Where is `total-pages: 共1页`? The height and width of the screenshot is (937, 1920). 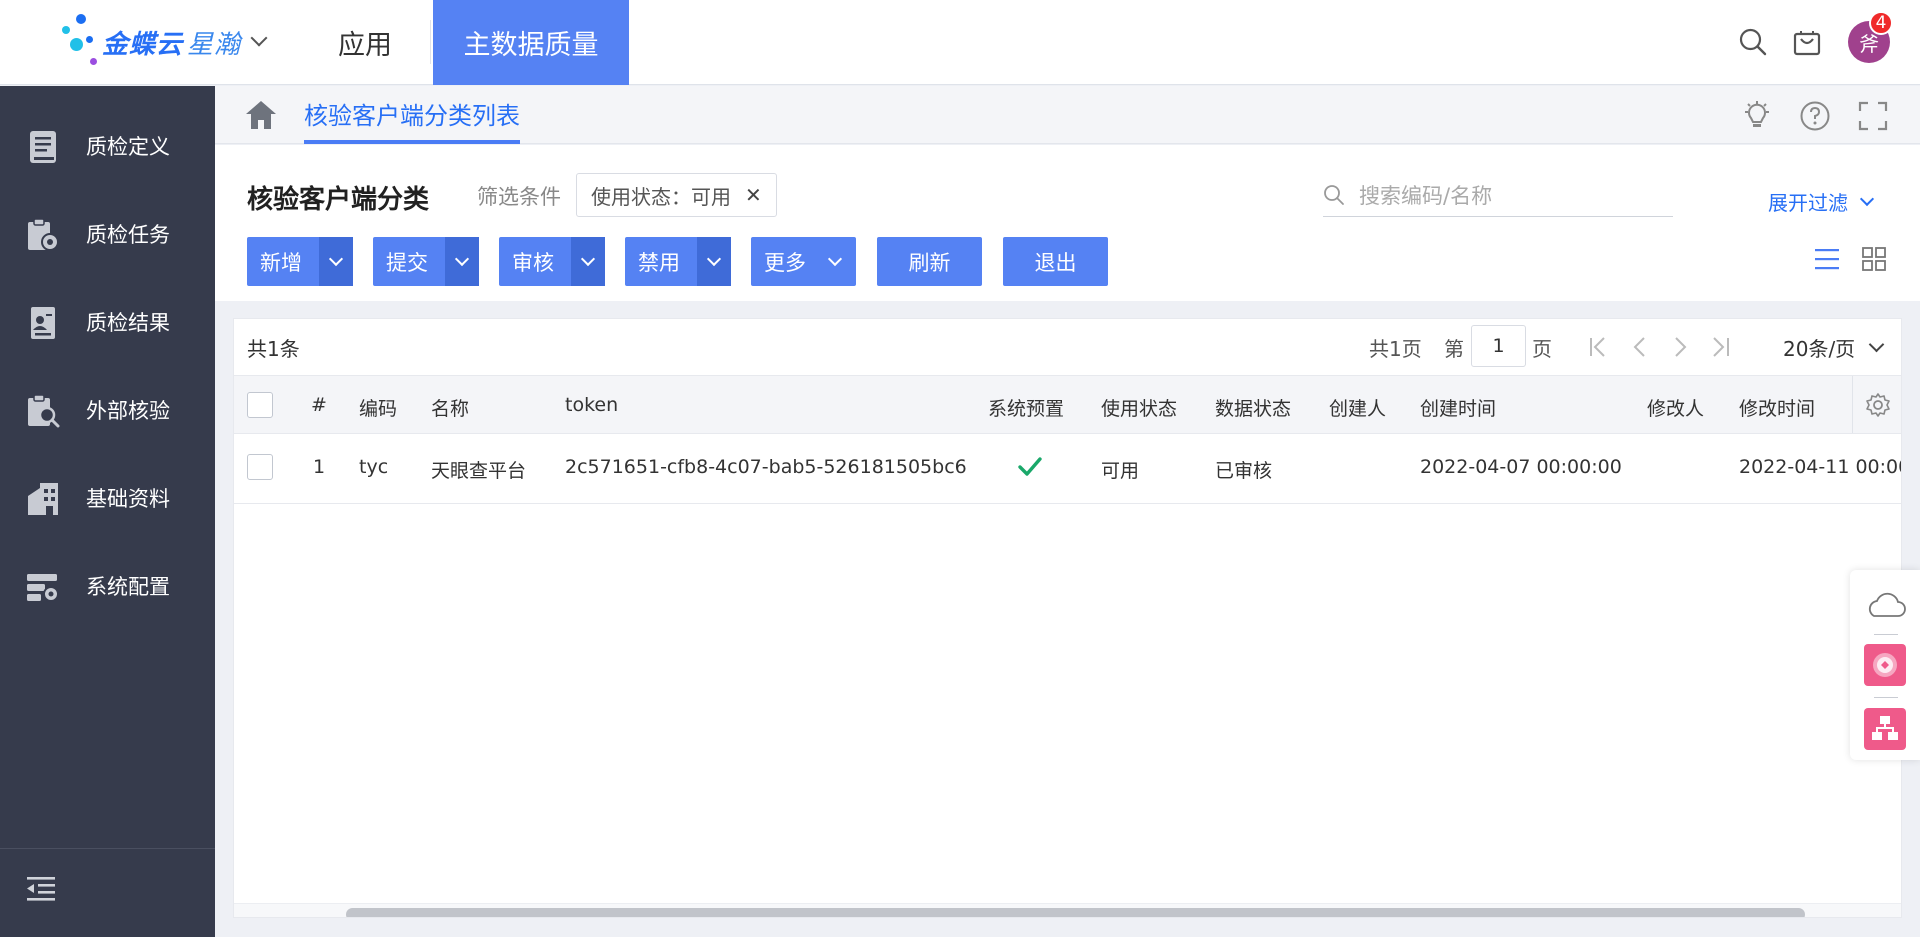
total-pages: 共1页 is located at coordinates (1395, 349).